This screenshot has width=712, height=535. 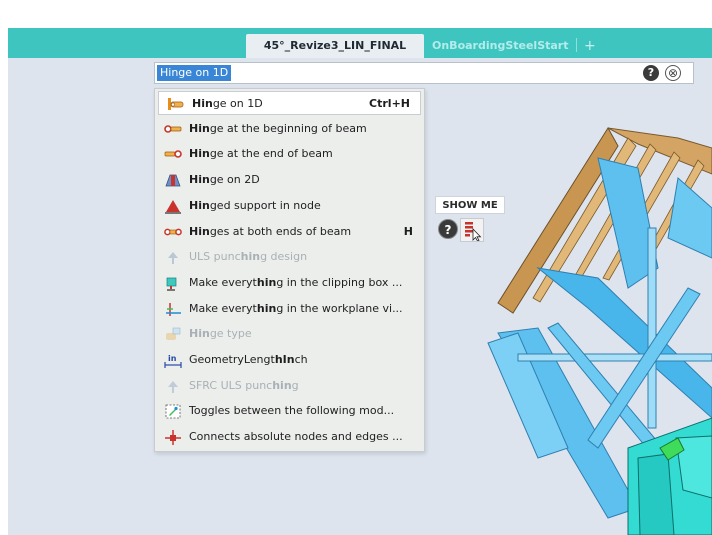 I want to click on tab-onboarding: OnBoardingSteelStart, so click(x=503, y=46).